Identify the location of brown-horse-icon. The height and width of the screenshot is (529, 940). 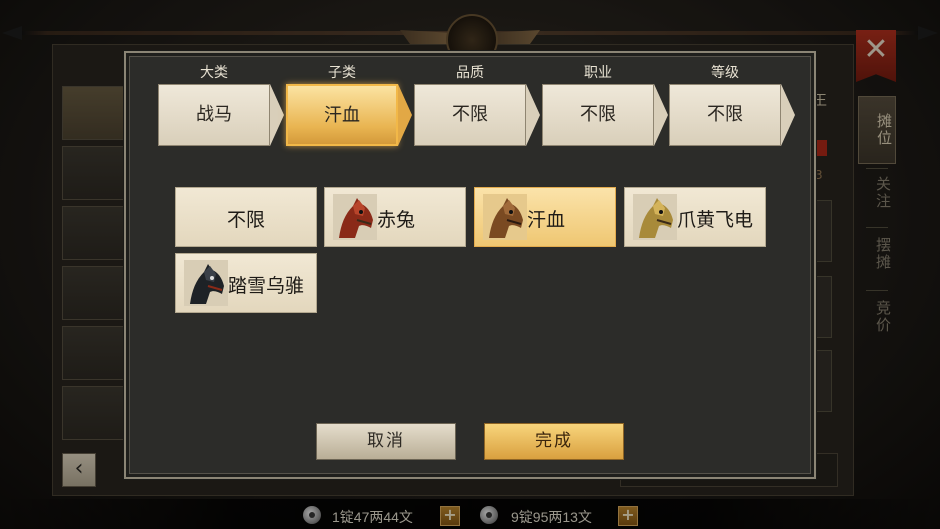
(505, 217).